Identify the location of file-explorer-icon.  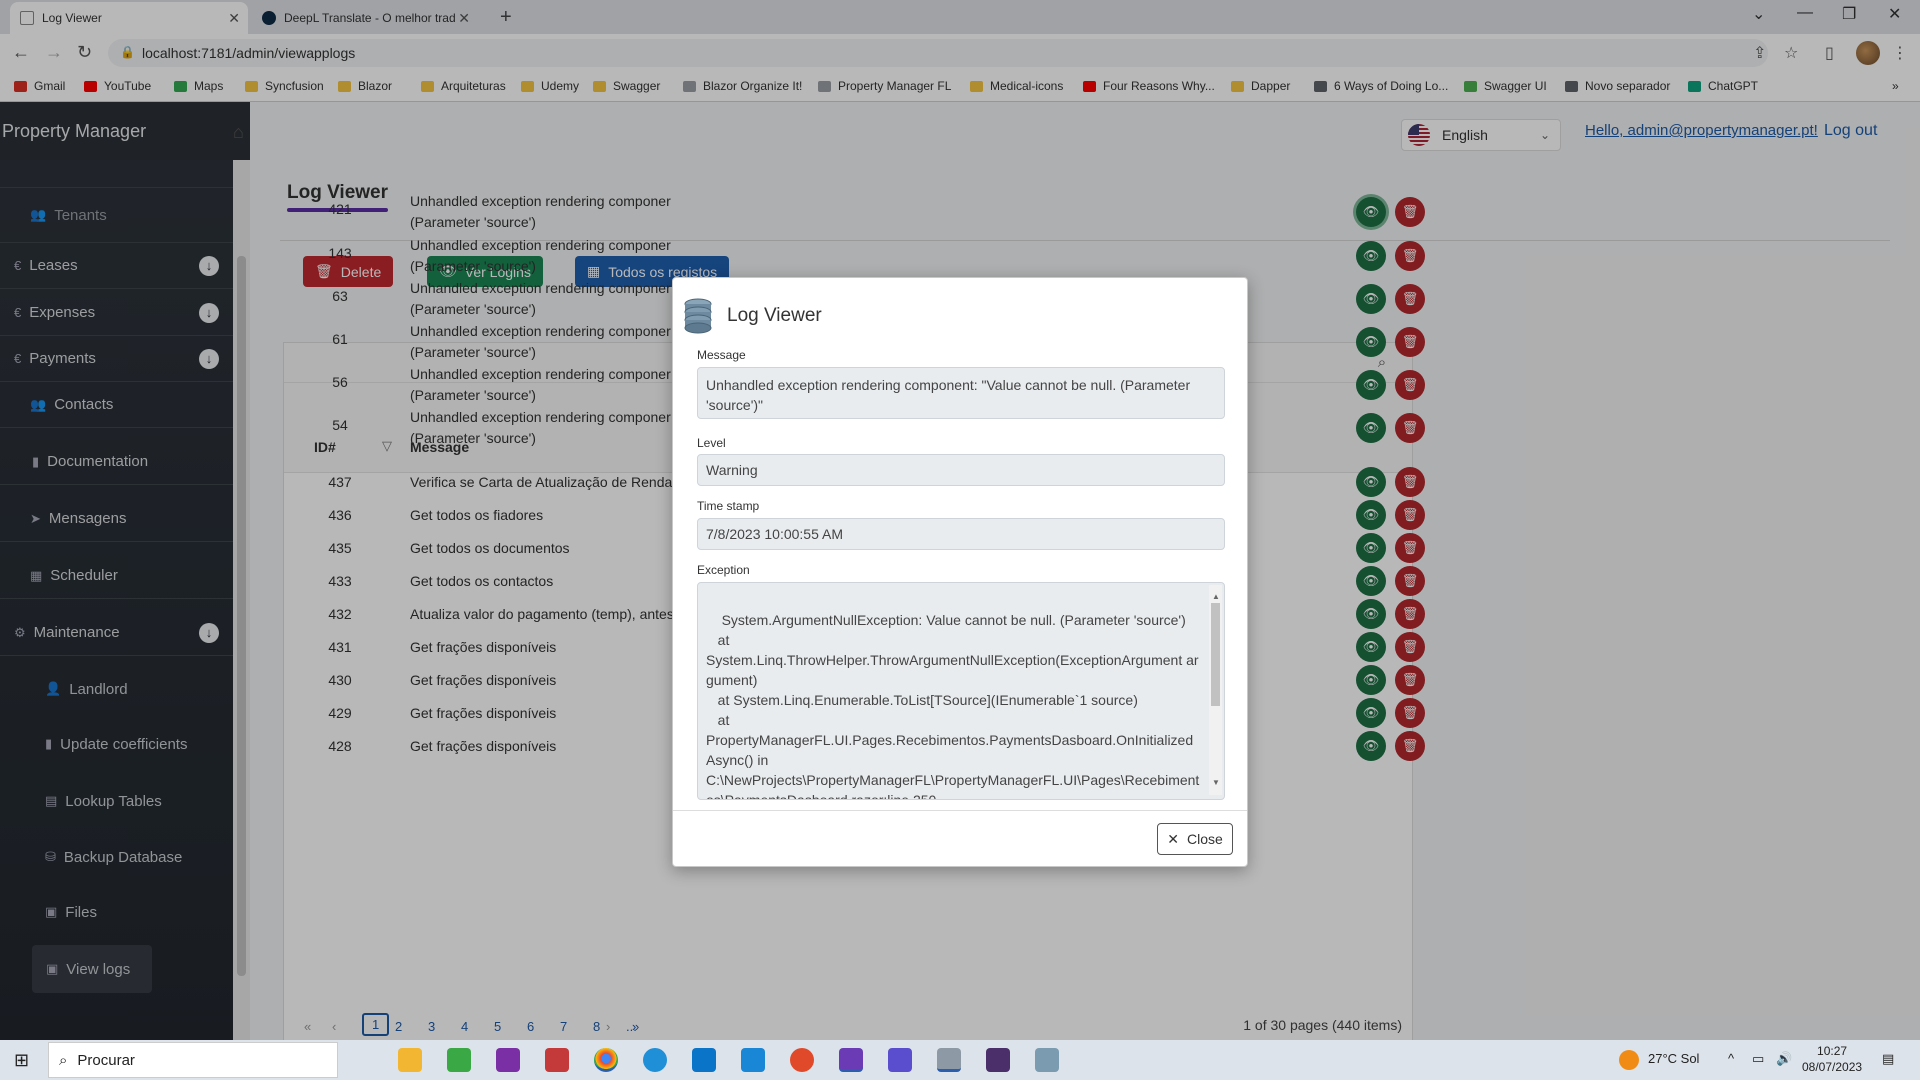
(410, 1060).